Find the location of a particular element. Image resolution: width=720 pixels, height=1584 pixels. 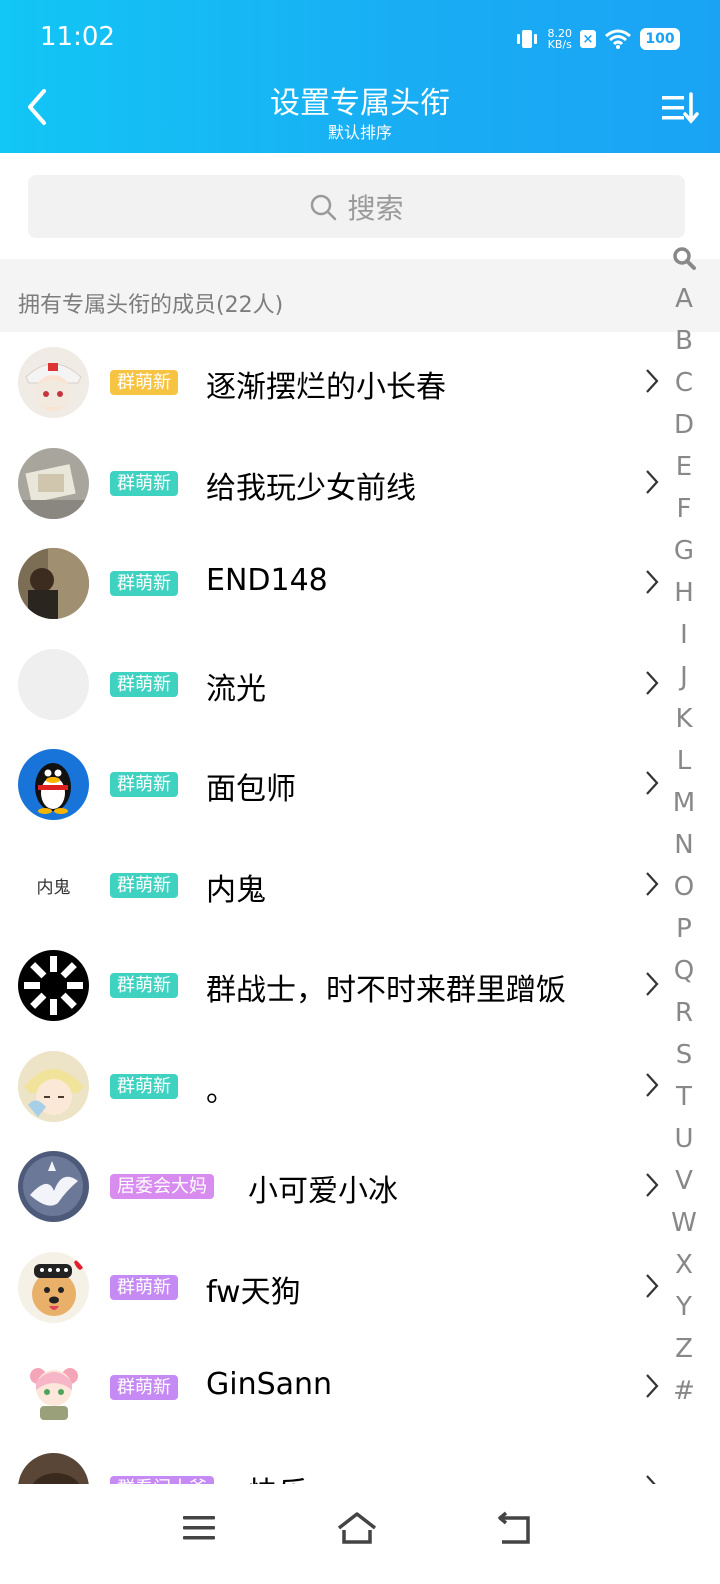

member-row: 群萌新 END148 is located at coordinates (332, 583).